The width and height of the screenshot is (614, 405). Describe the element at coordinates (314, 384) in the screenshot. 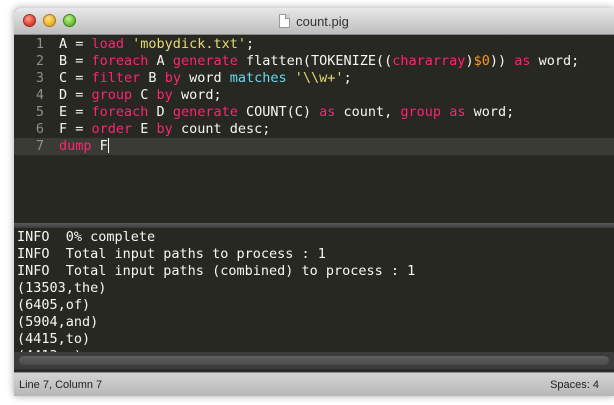

I see `status-bar: Line 7, Column 7 Spaces: 4` at that location.